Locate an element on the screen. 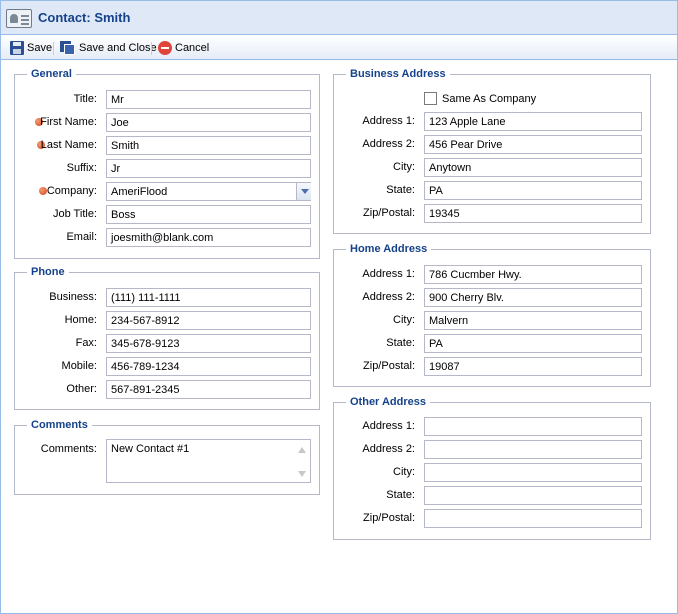  same-as-company-row: Same As Company is located at coordinates (492, 99).